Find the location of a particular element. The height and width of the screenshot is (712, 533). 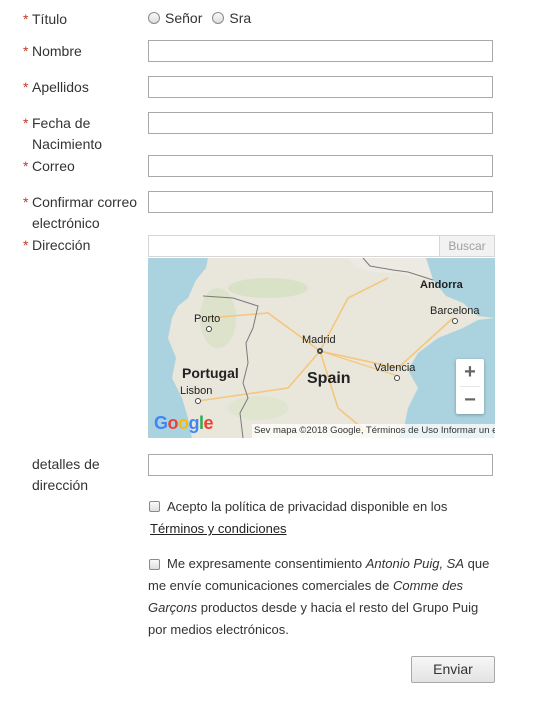

address-label: Dirección is located at coordinates (61, 245).